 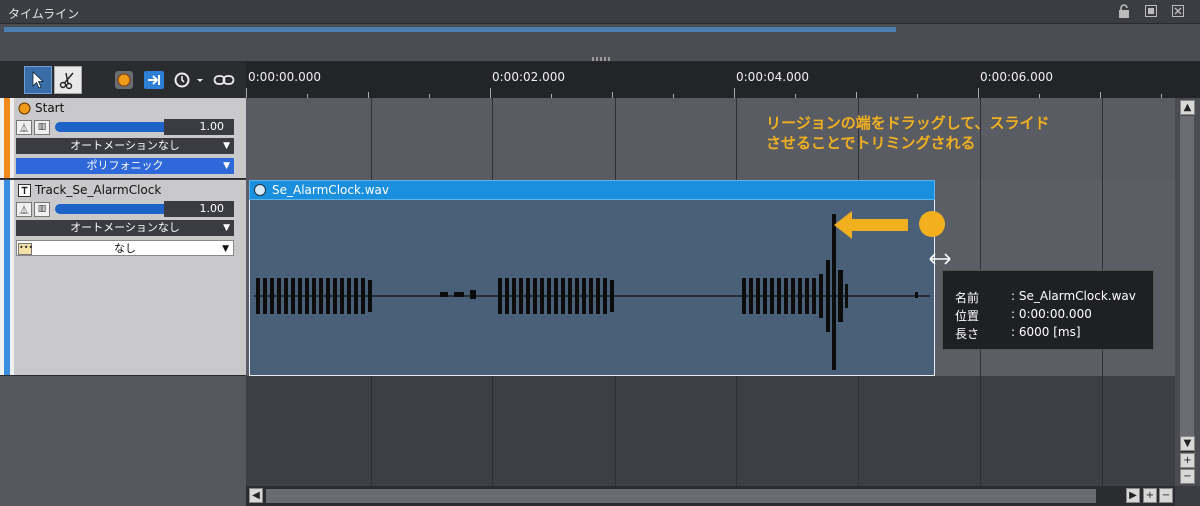 I want to click on zoom-in-horizontal-icon: +, so click(x=1150, y=495).